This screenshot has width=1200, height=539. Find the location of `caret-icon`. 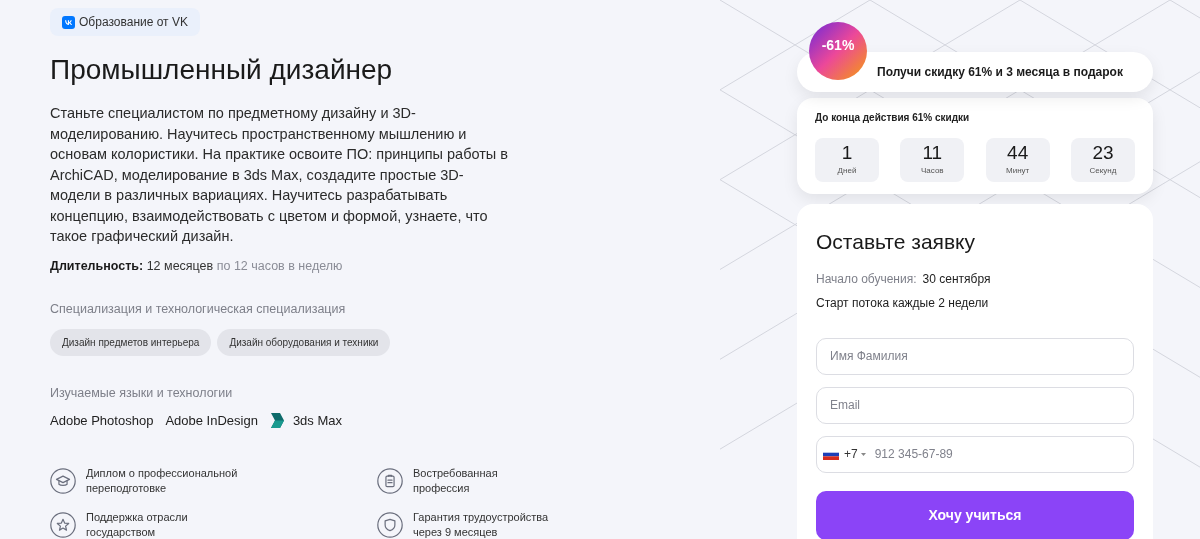

caret-icon is located at coordinates (863, 454).